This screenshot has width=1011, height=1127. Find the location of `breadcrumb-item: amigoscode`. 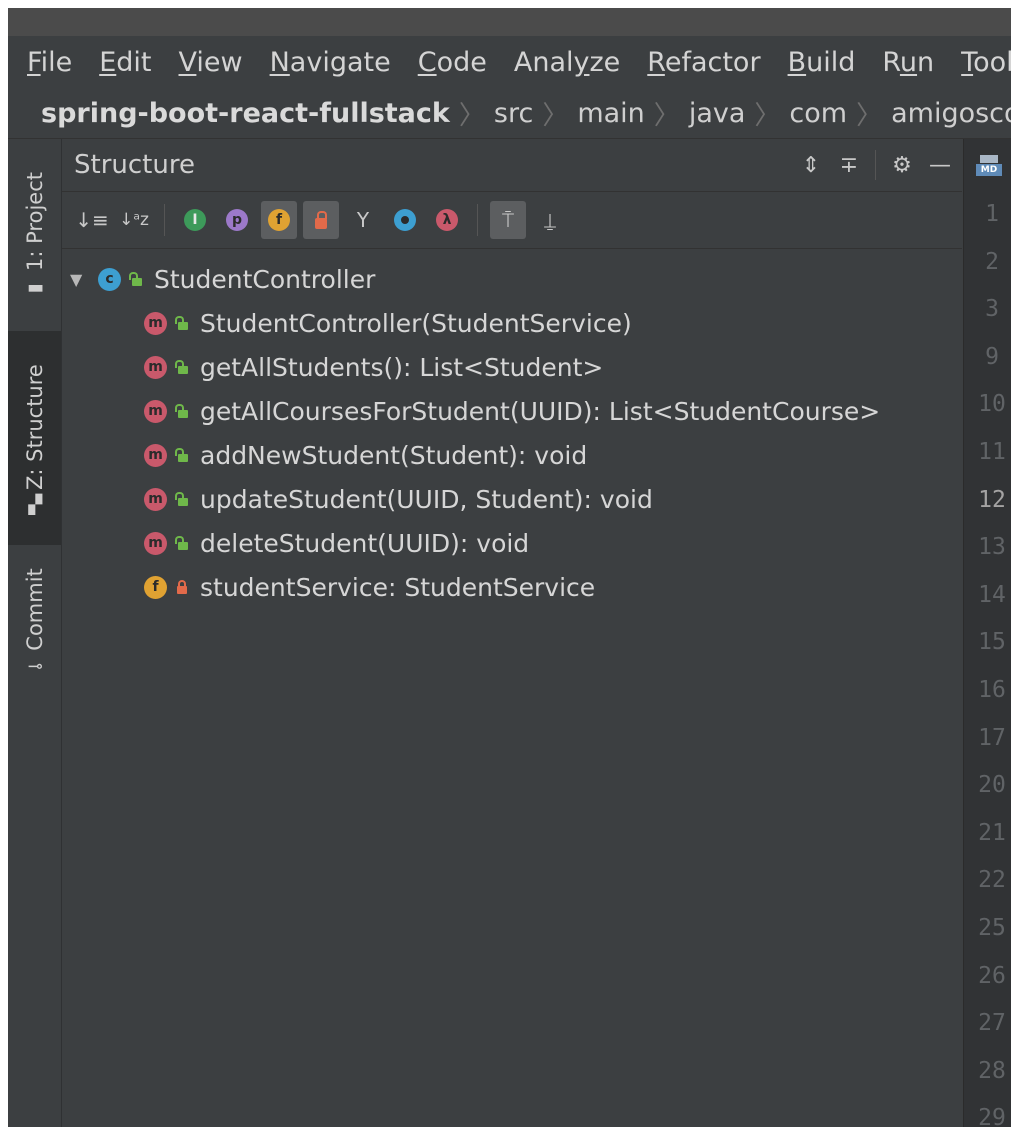

breadcrumb-item: amigoscode is located at coordinates (951, 113).